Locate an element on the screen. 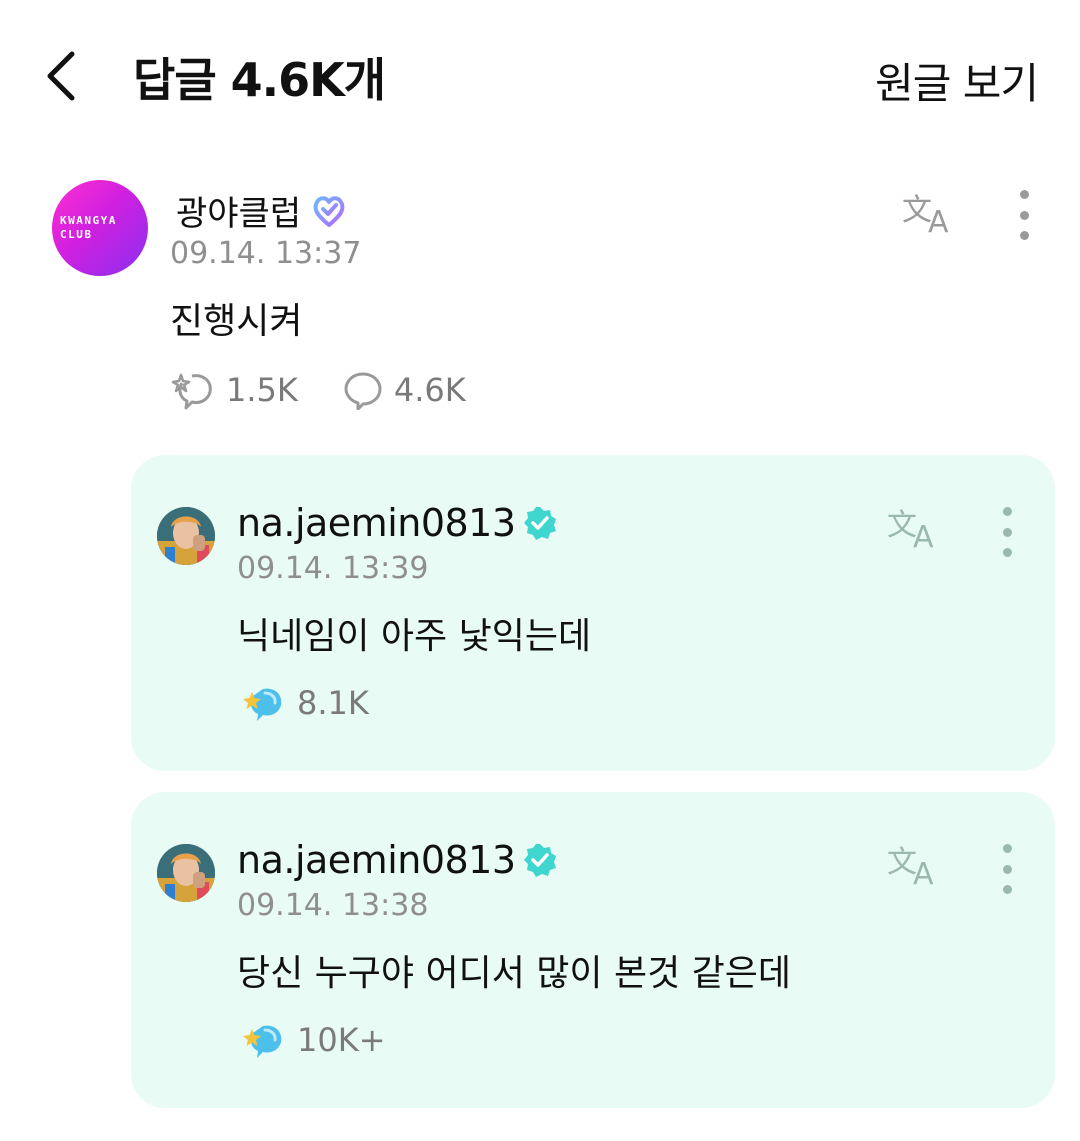 This screenshot has width=1080, height=1141. back-button is located at coordinates (65, 76).